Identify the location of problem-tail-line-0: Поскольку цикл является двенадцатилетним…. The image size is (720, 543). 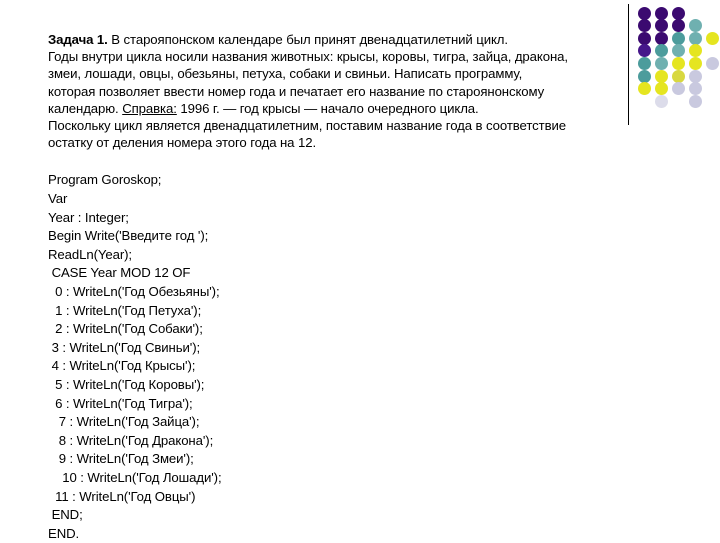
(307, 126).